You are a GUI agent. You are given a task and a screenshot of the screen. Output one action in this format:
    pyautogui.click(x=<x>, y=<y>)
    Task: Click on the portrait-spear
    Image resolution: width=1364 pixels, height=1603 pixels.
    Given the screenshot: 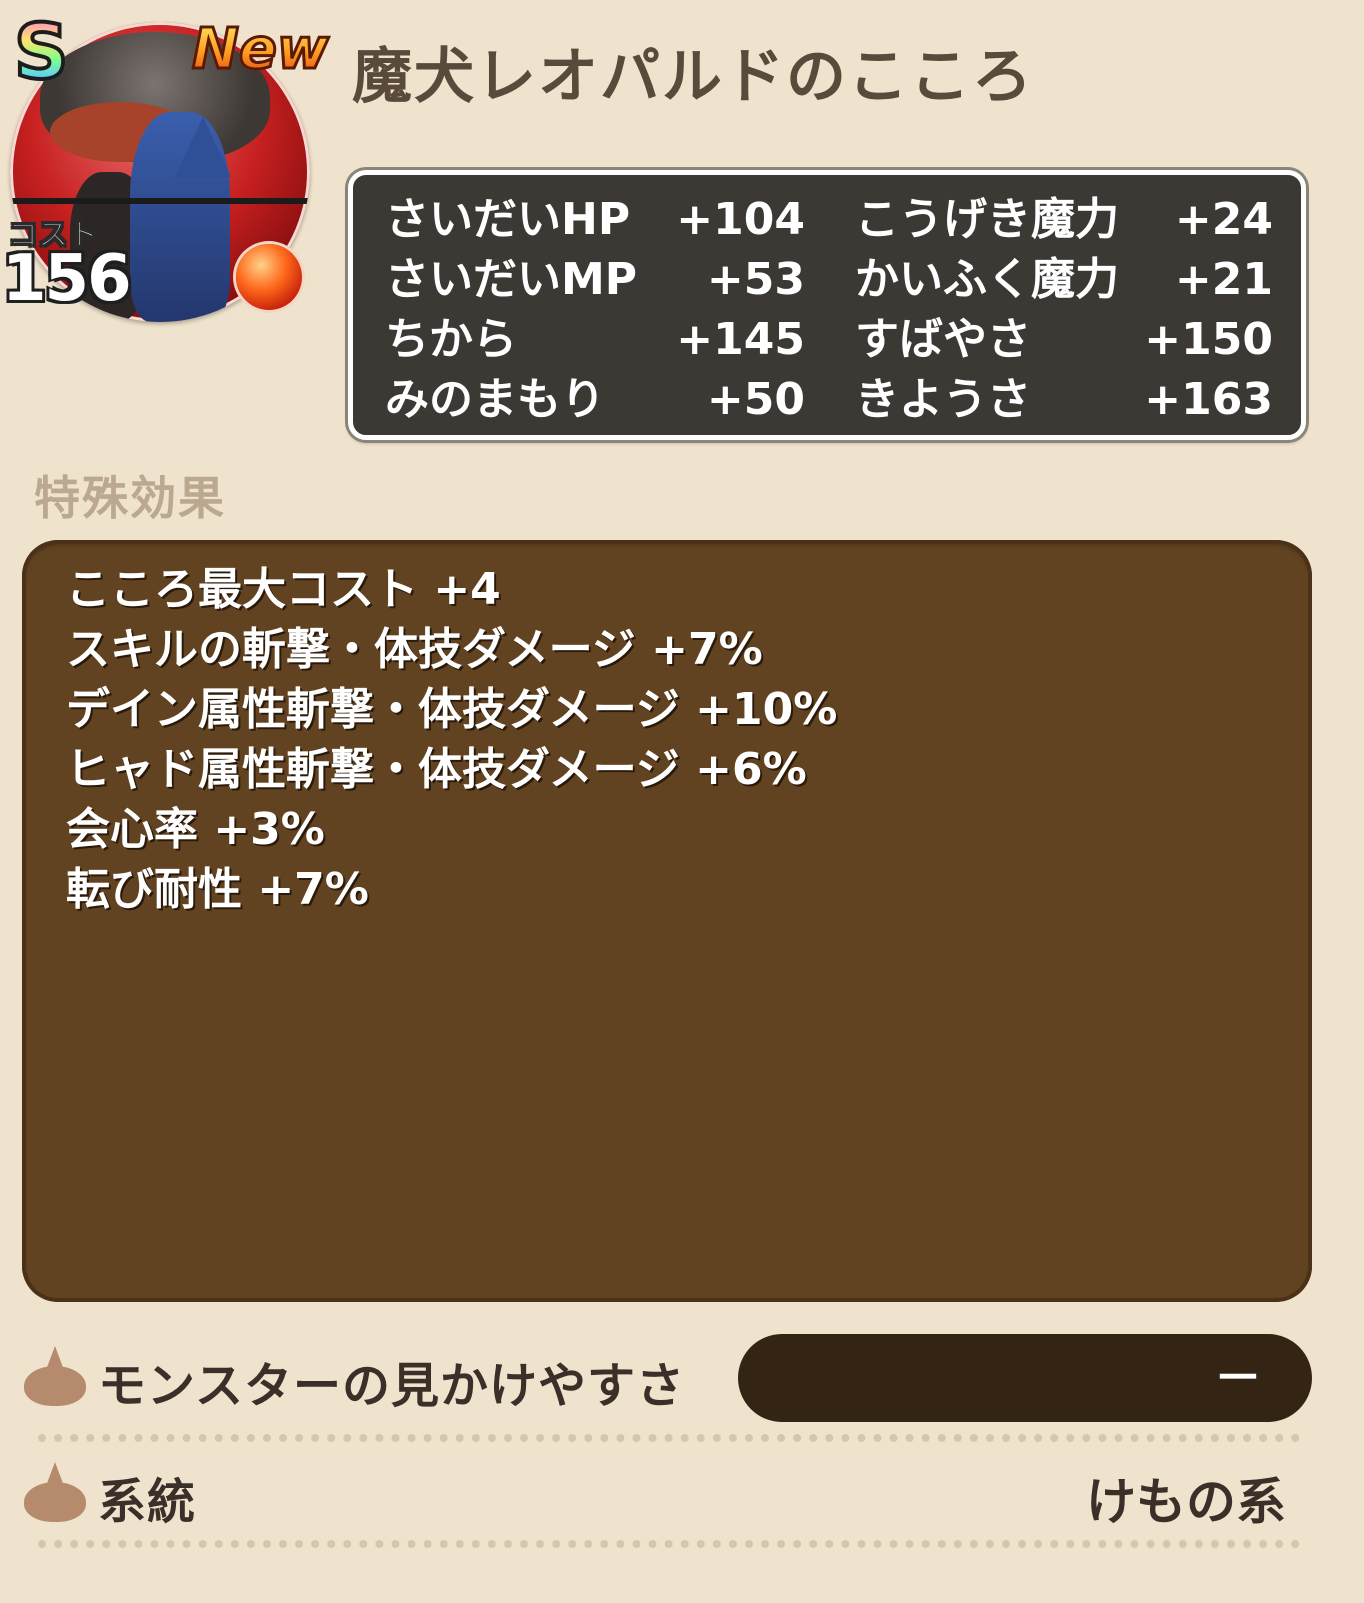 What is the action you would take?
    pyautogui.click(x=160, y=201)
    